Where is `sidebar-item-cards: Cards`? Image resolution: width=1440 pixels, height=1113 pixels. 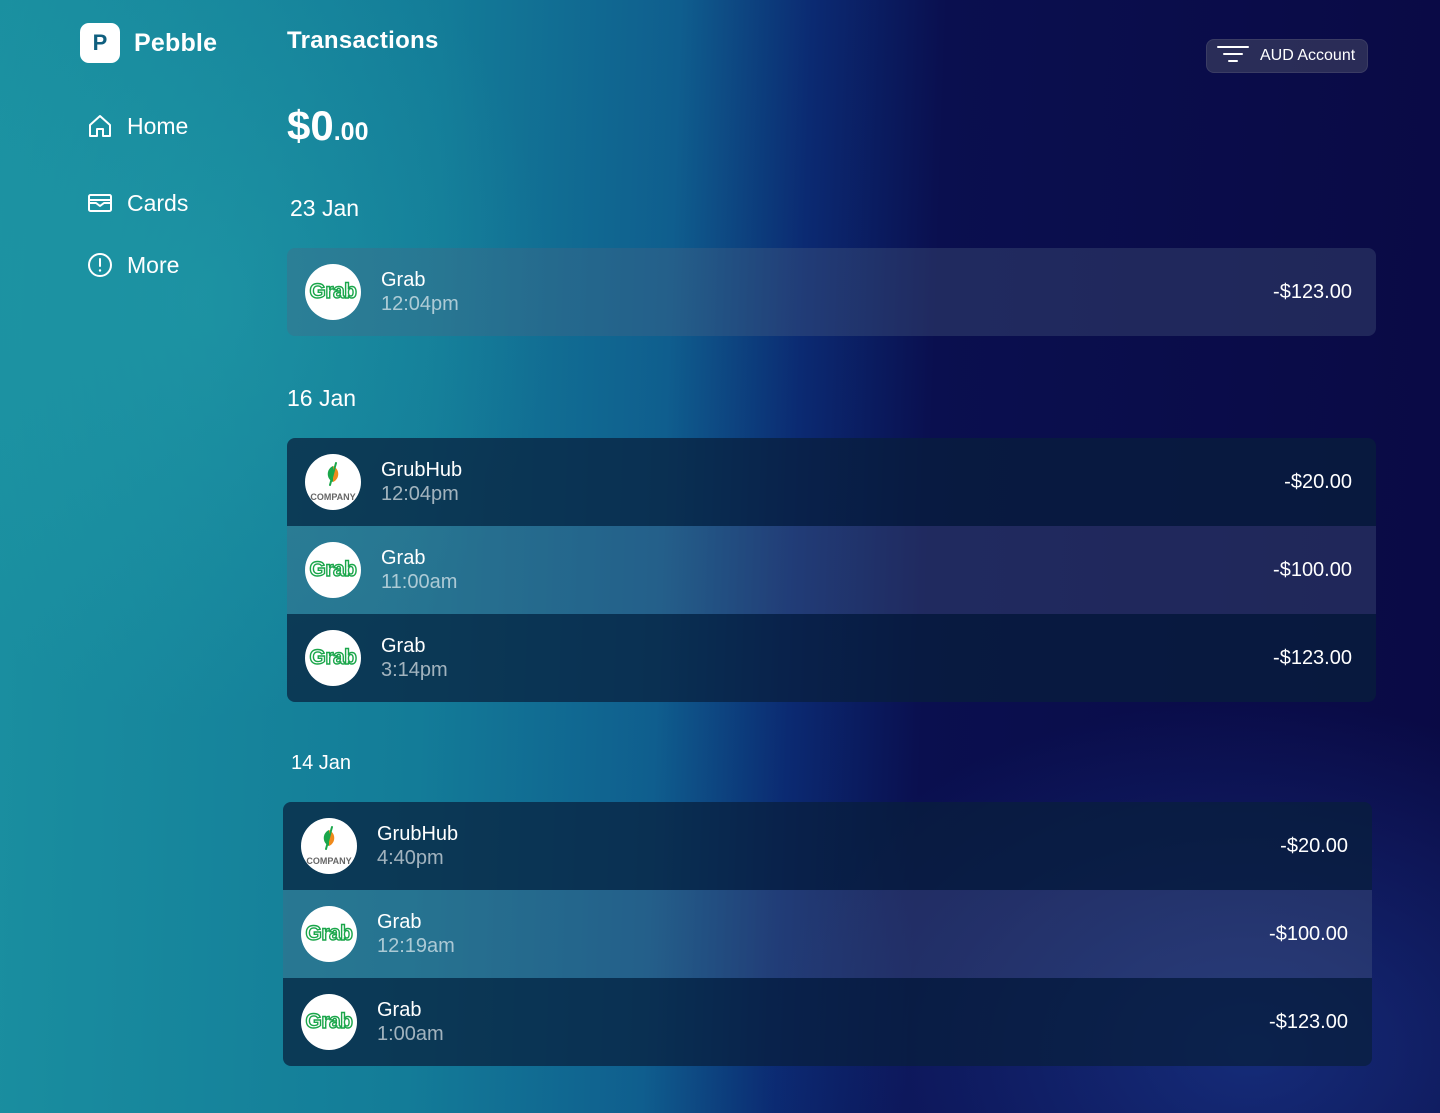 sidebar-item-cards: Cards is located at coordinates (137, 203).